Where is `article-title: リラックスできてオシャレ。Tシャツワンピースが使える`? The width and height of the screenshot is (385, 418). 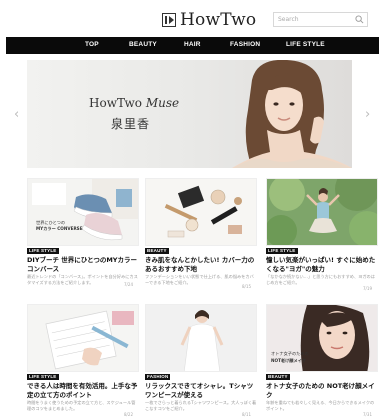 article-title: リラックスできてオシャレ。Tシャツワンピースが使える is located at coordinates (201, 390).